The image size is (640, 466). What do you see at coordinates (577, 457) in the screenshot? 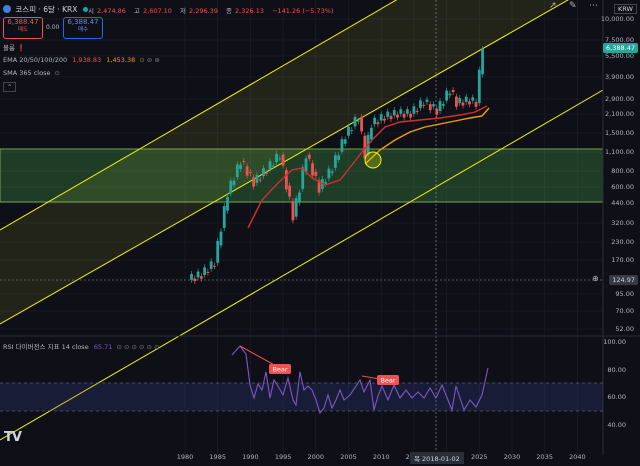
I see `time-tick-label: 2040` at bounding box center [577, 457].